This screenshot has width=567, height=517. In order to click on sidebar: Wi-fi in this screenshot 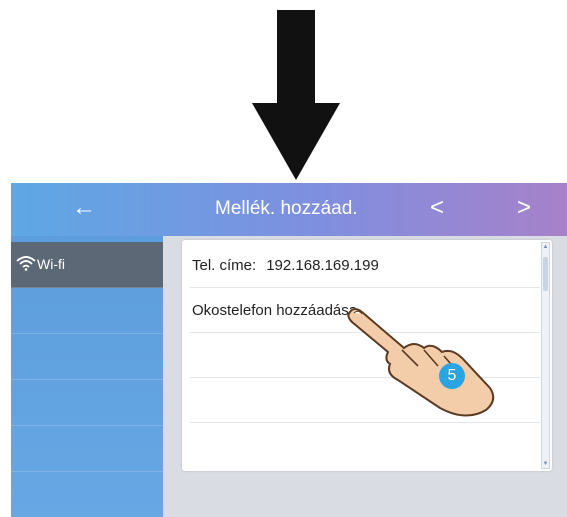, I will do `click(87, 376)`.